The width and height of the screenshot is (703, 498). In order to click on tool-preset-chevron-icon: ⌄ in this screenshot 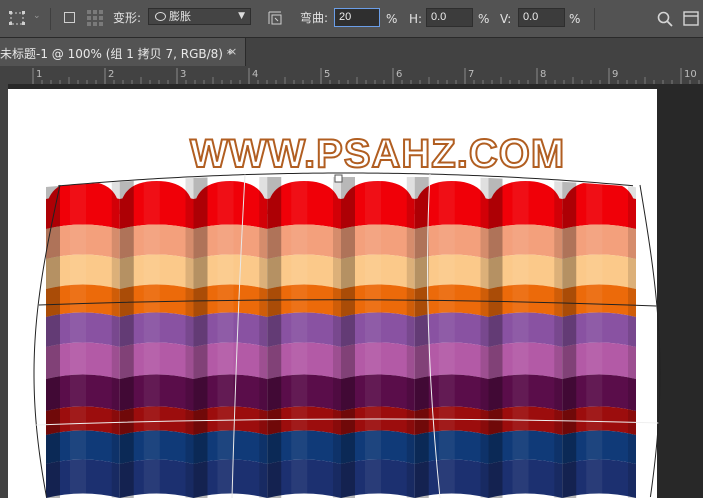, I will do `click(37, 16)`.